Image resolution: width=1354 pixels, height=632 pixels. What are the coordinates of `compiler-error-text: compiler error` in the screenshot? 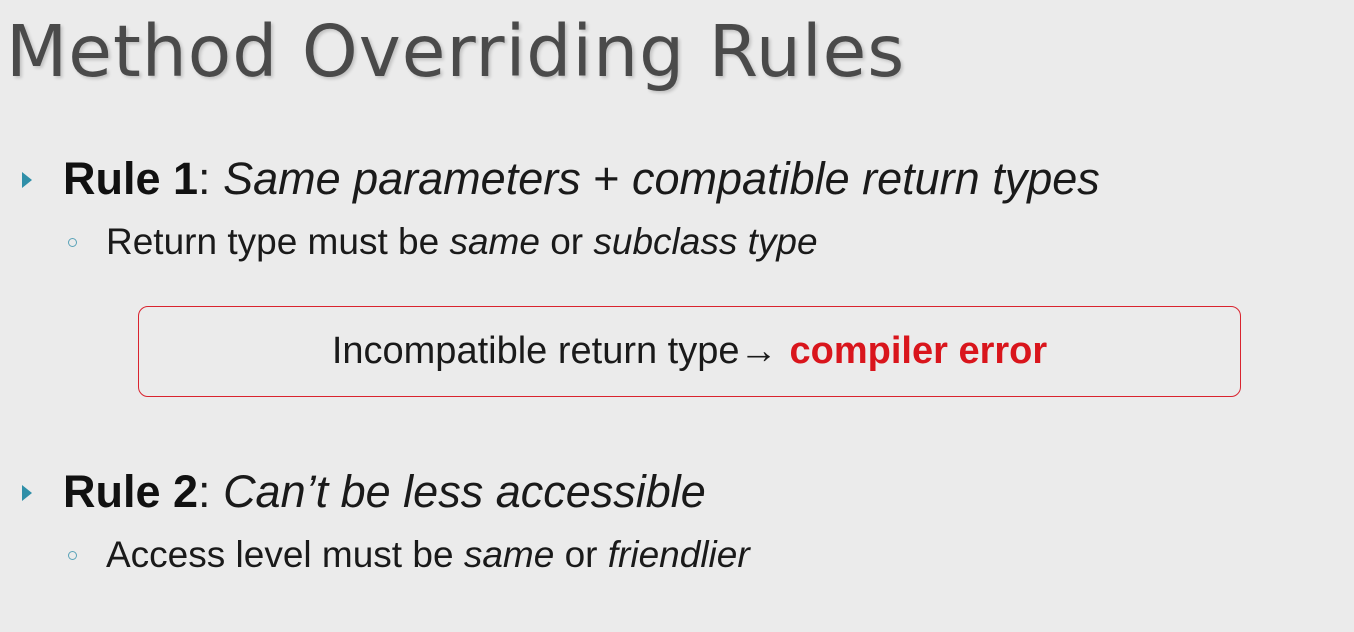 It's located at (918, 351).